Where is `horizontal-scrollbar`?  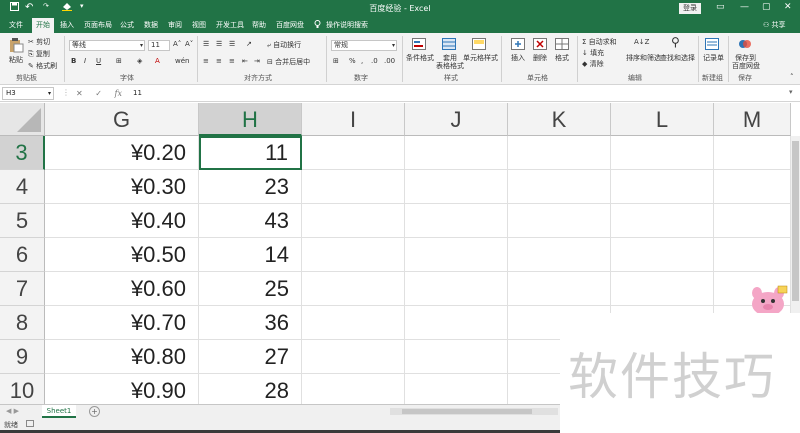
horizontal-scrollbar is located at coordinates (474, 411).